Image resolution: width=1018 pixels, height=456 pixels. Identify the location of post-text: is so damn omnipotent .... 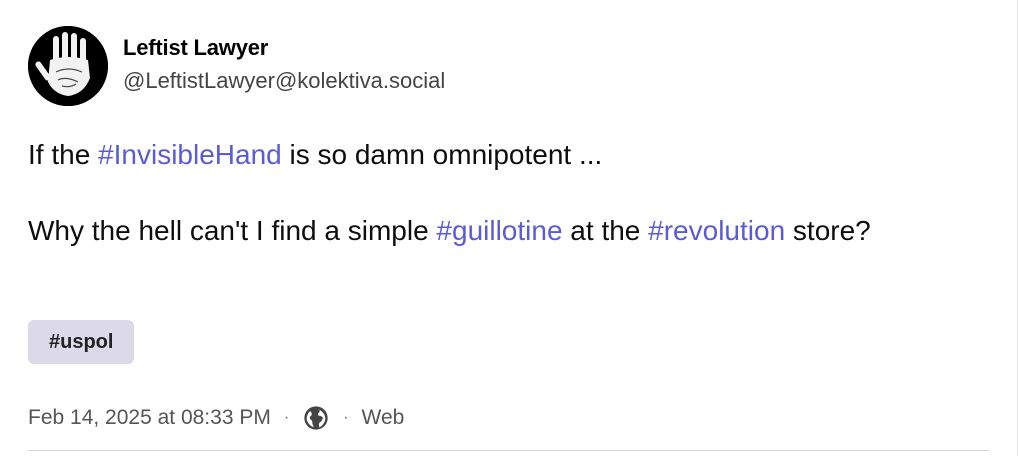
(442, 154).